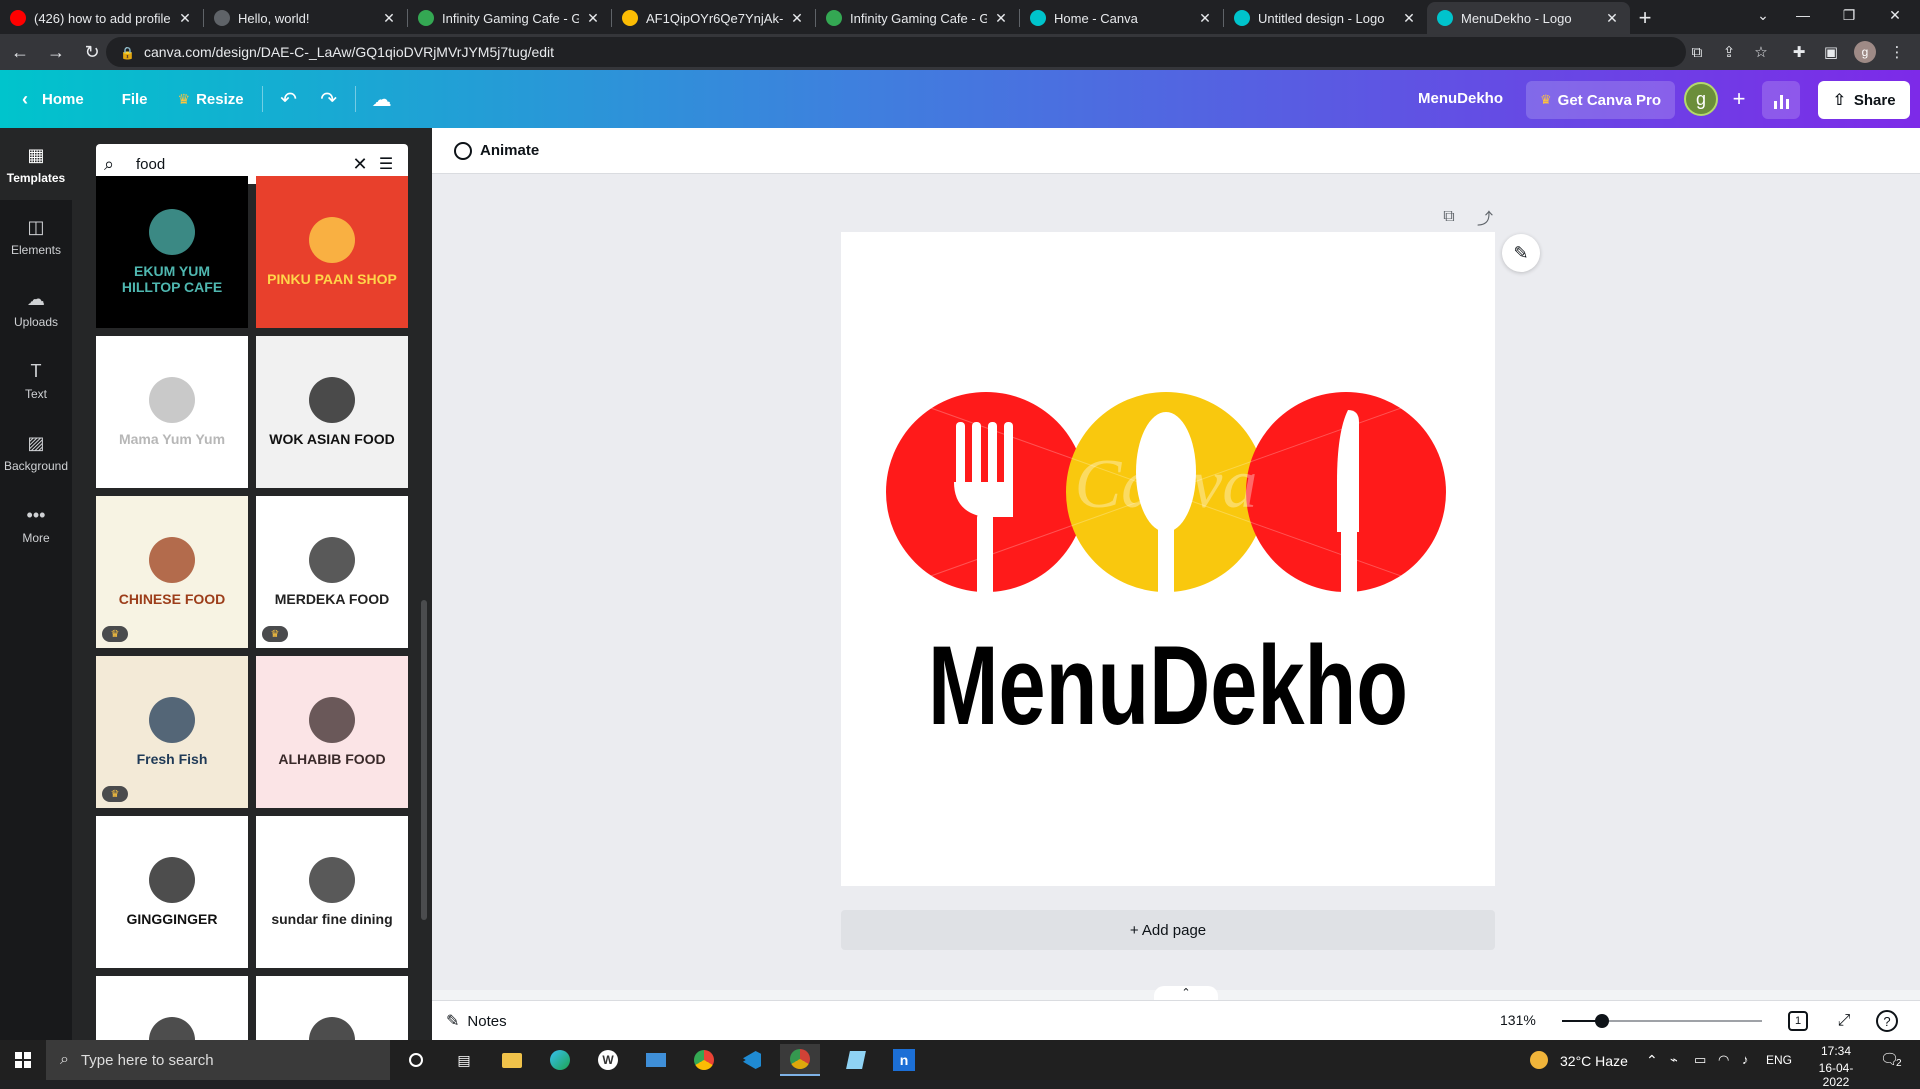 Image resolution: width=1920 pixels, height=1089 pixels. I want to click on template-card: BOWL, so click(332, 1008).